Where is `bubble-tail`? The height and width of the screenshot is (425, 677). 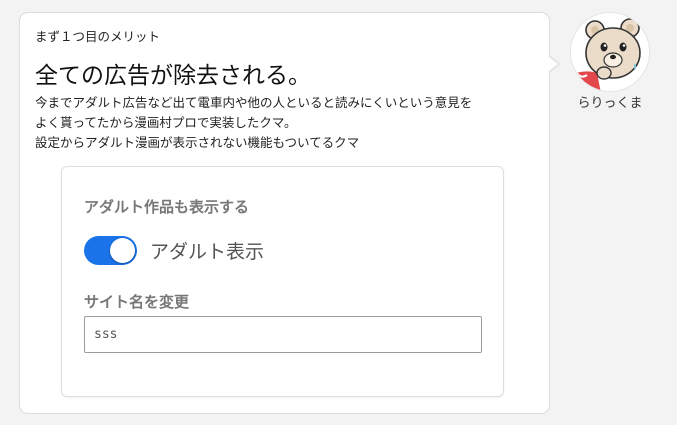 bubble-tail is located at coordinates (553, 64).